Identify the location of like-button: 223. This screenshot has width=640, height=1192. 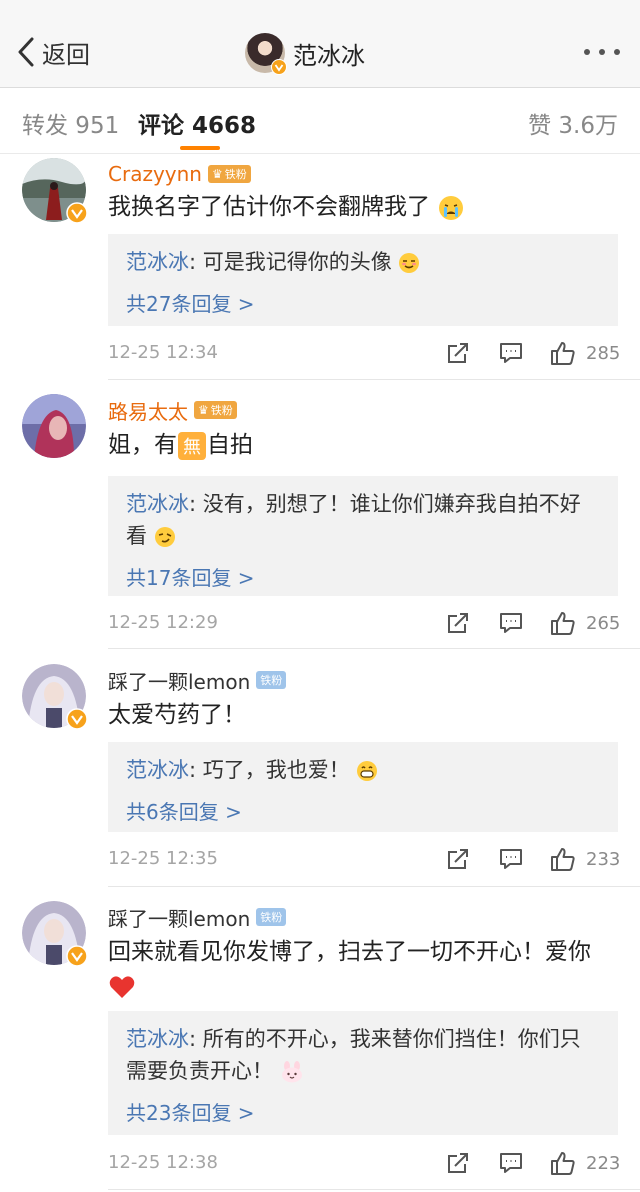
(585, 1163).